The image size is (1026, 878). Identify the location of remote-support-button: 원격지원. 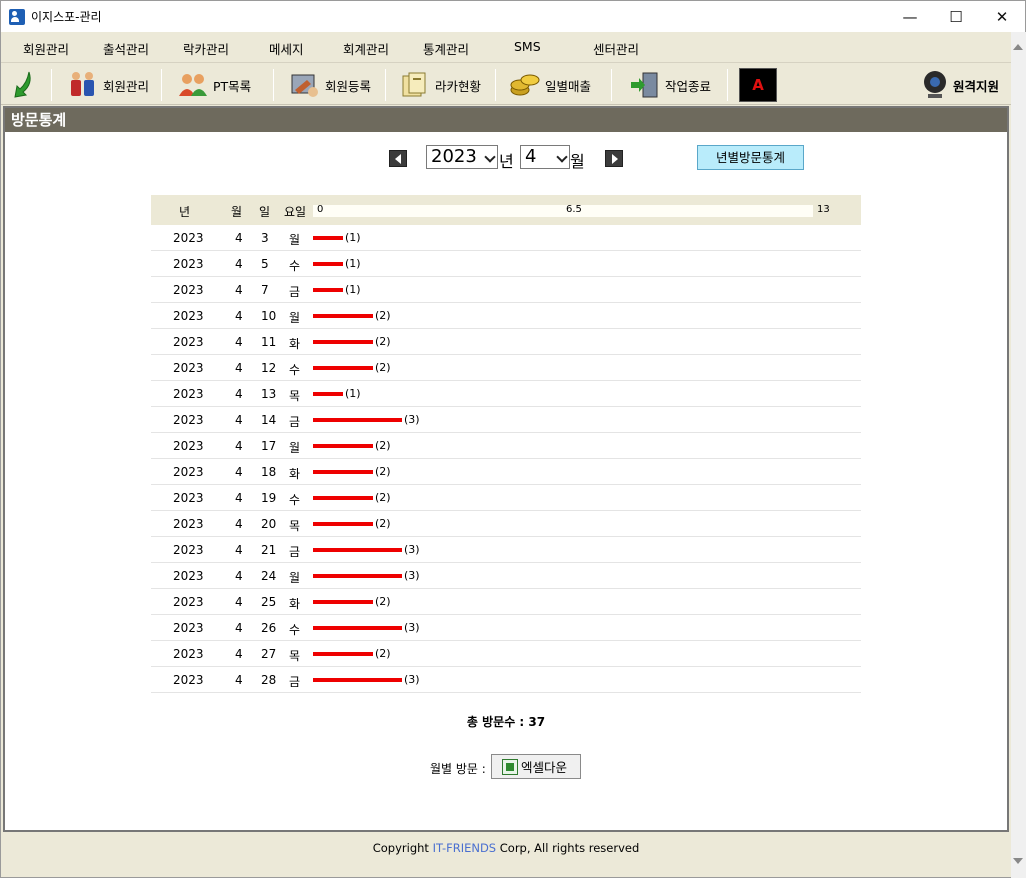
(960, 85).